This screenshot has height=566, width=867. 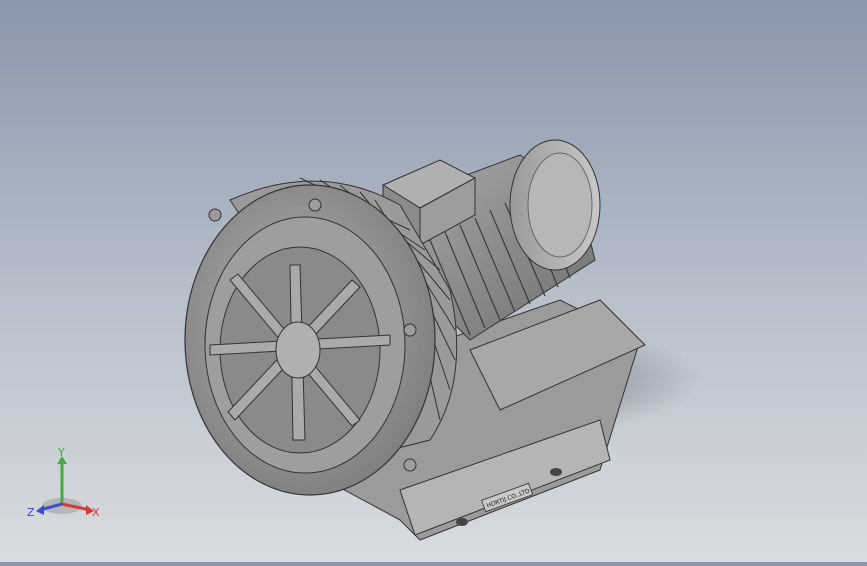 I want to click on x-axis-label: X, so click(x=96, y=512).